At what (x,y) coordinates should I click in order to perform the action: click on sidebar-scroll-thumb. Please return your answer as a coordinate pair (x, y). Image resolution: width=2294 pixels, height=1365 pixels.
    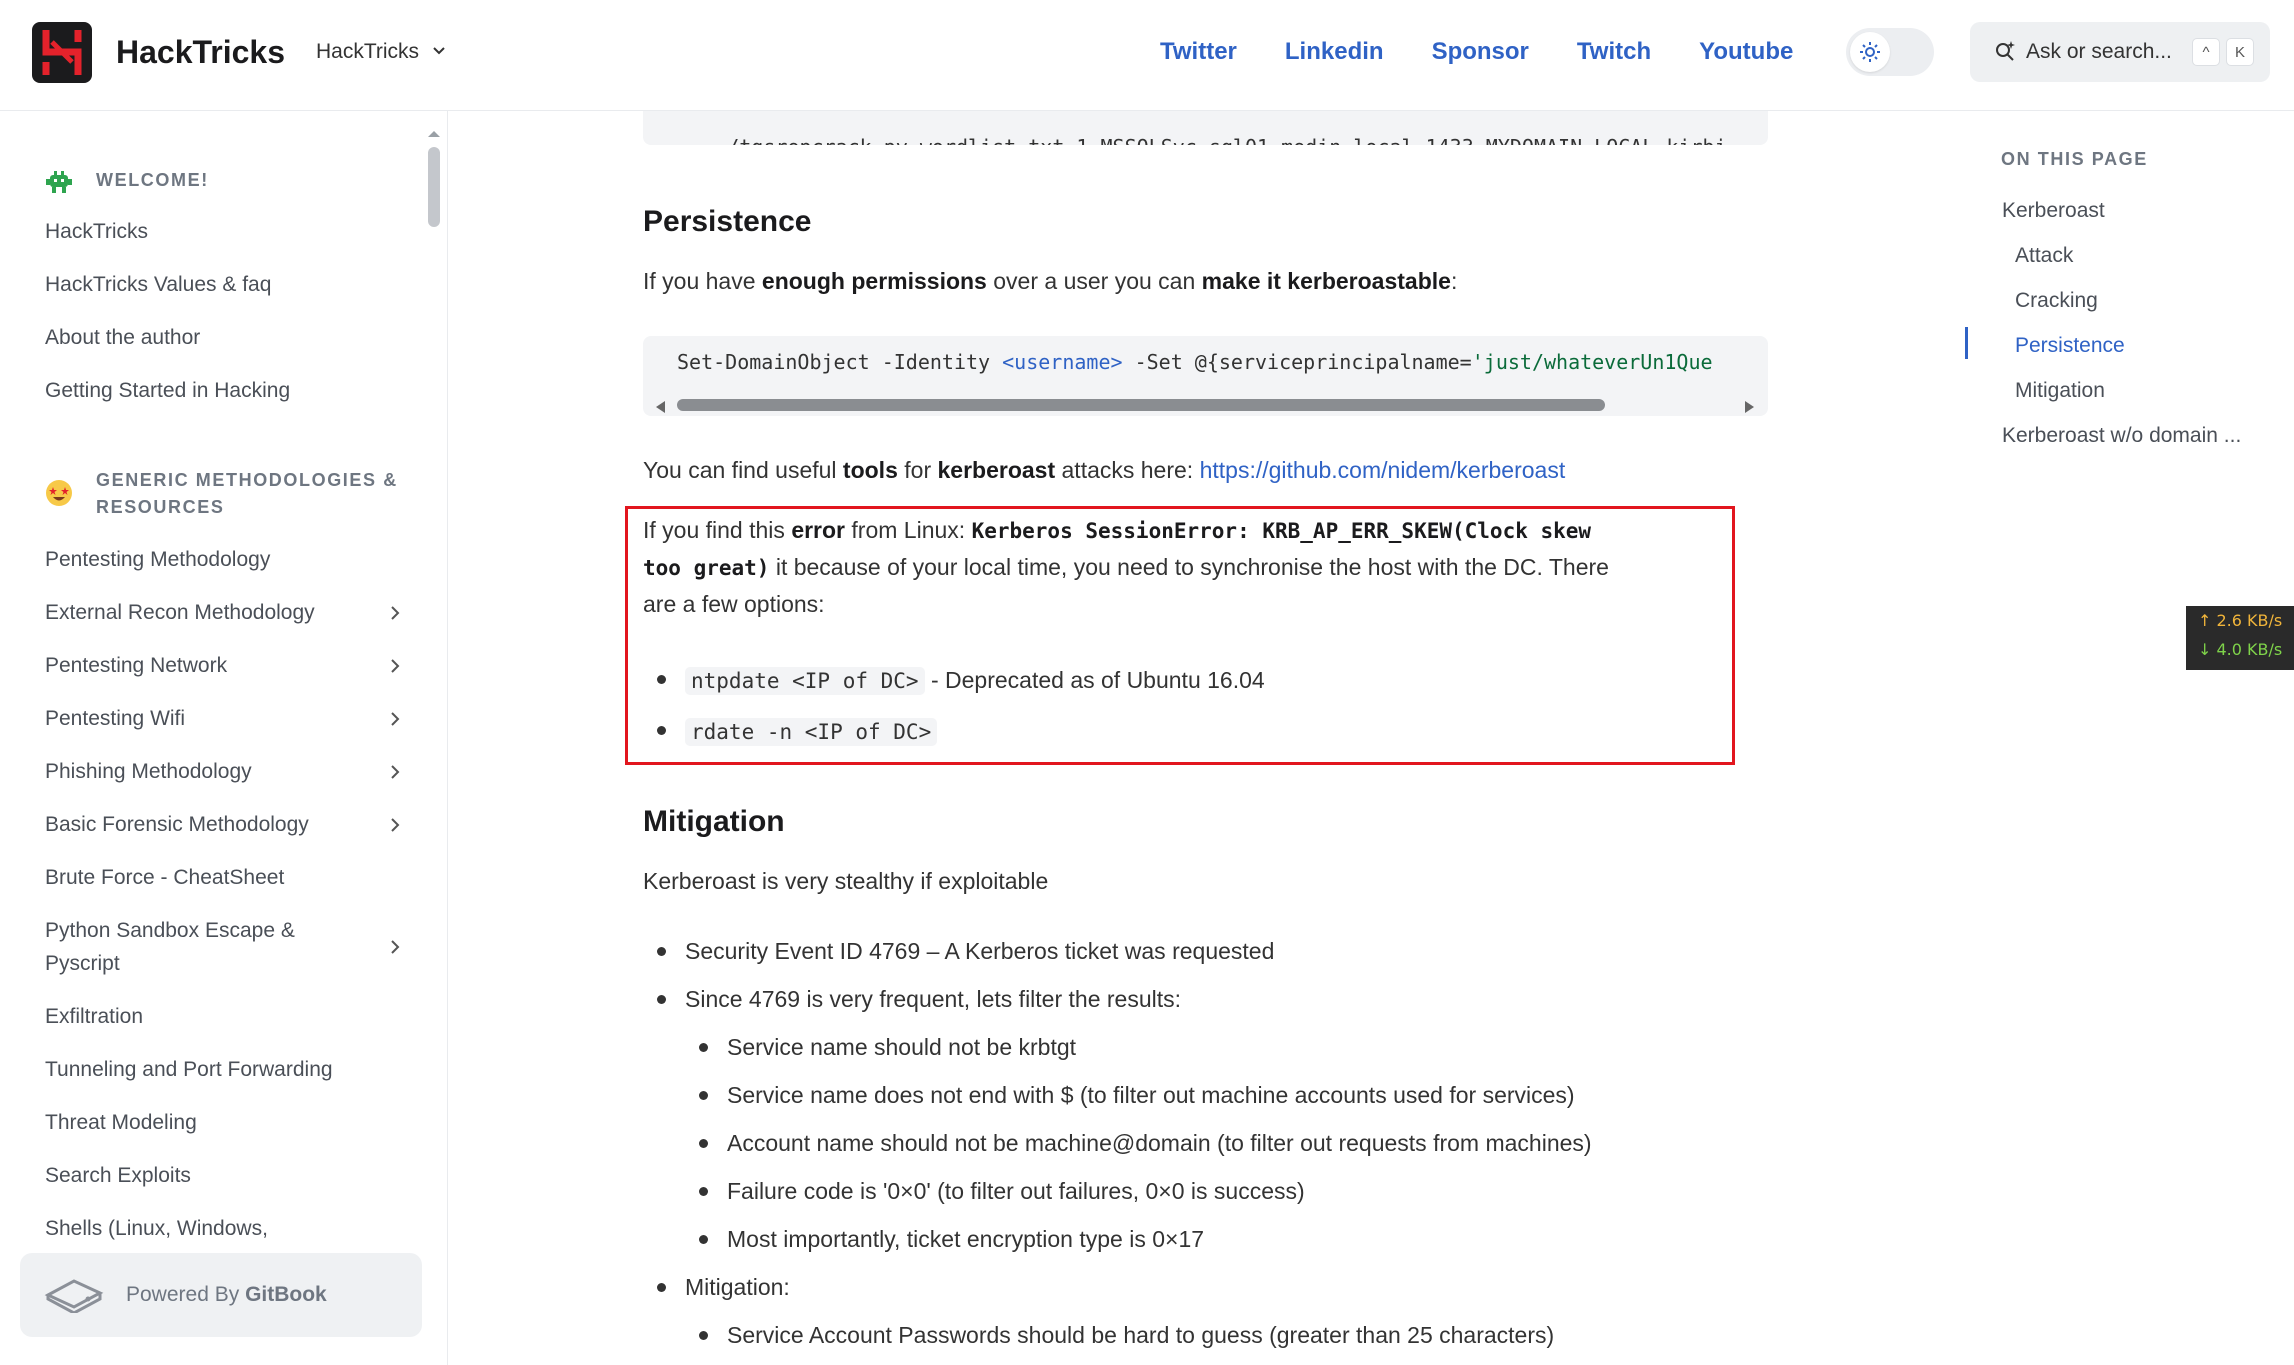
    Looking at the image, I should click on (434, 187).